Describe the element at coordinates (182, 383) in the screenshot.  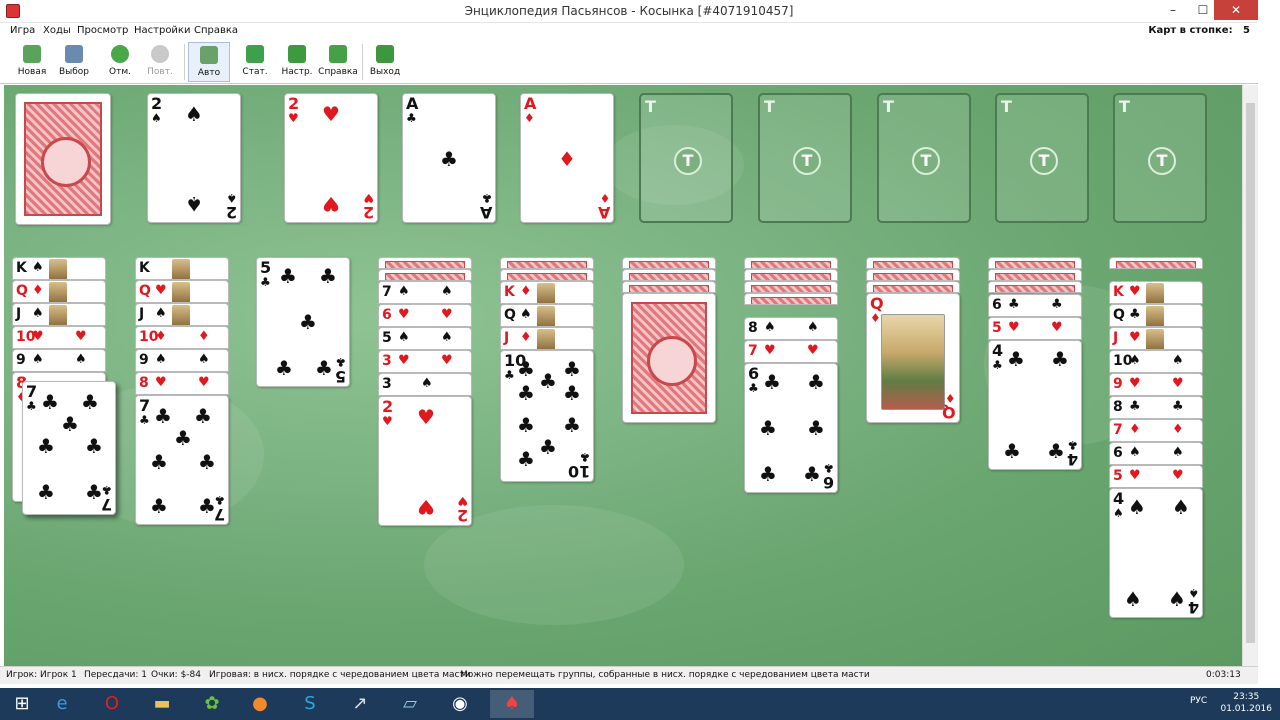
I see `tableau-2-card: 8 ♥ ♥` at that location.